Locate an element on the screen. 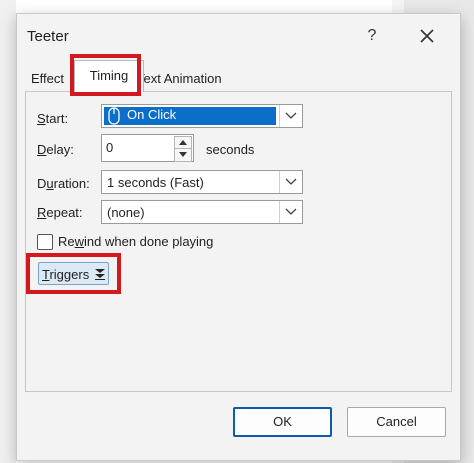 This screenshot has width=474, height=463. duration-dropdown: 1 seconds (Fast) is located at coordinates (202, 182).